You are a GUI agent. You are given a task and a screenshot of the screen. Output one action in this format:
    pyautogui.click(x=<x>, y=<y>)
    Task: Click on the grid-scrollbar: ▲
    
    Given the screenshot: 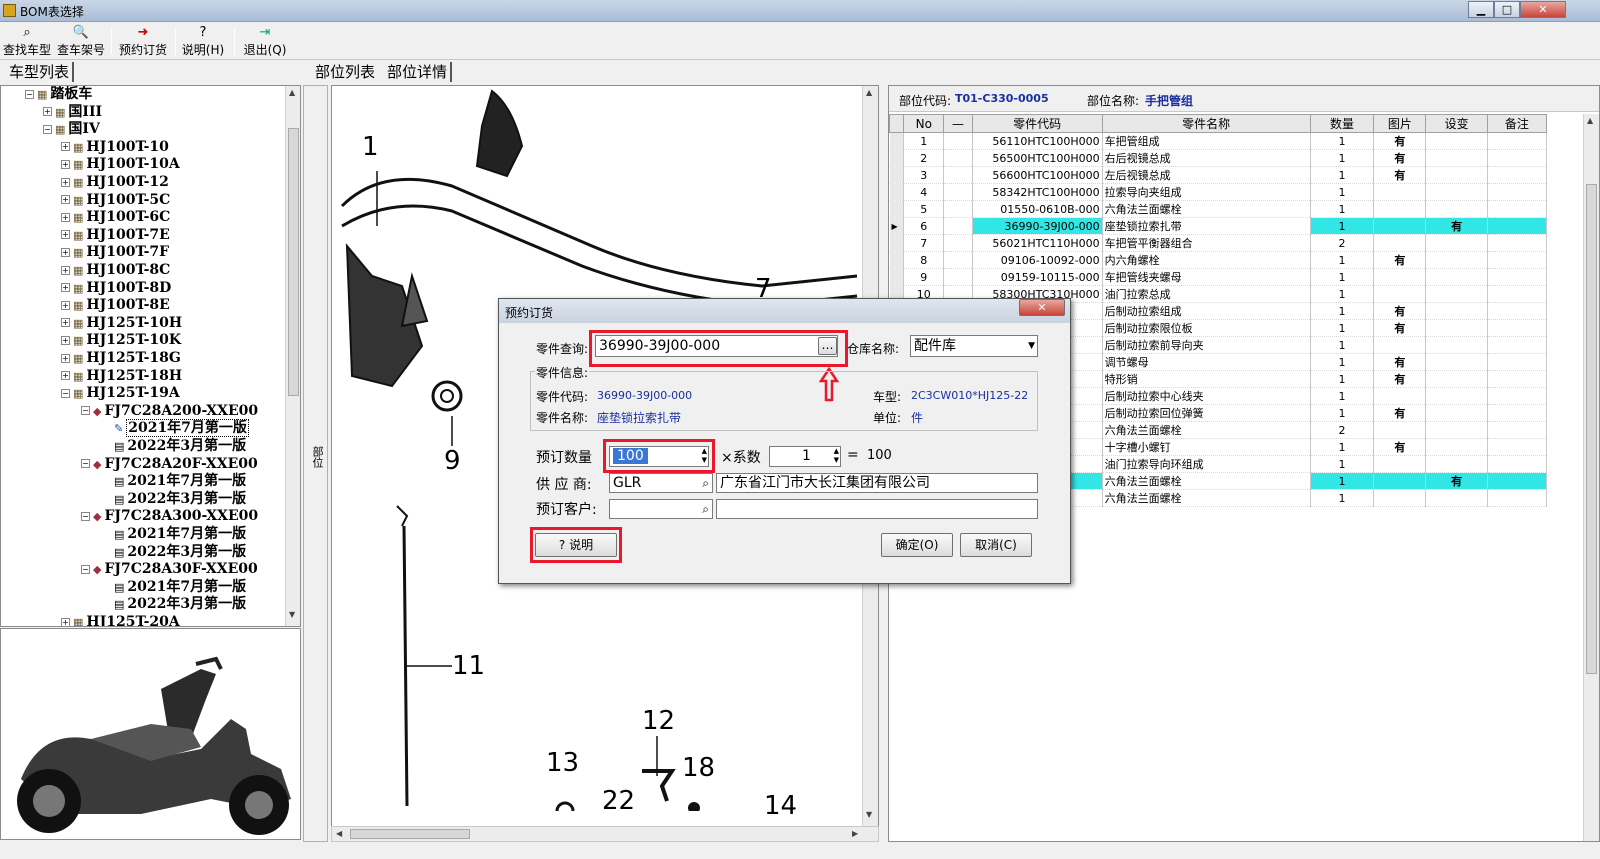 What is the action you would take?
    pyautogui.click(x=1591, y=477)
    